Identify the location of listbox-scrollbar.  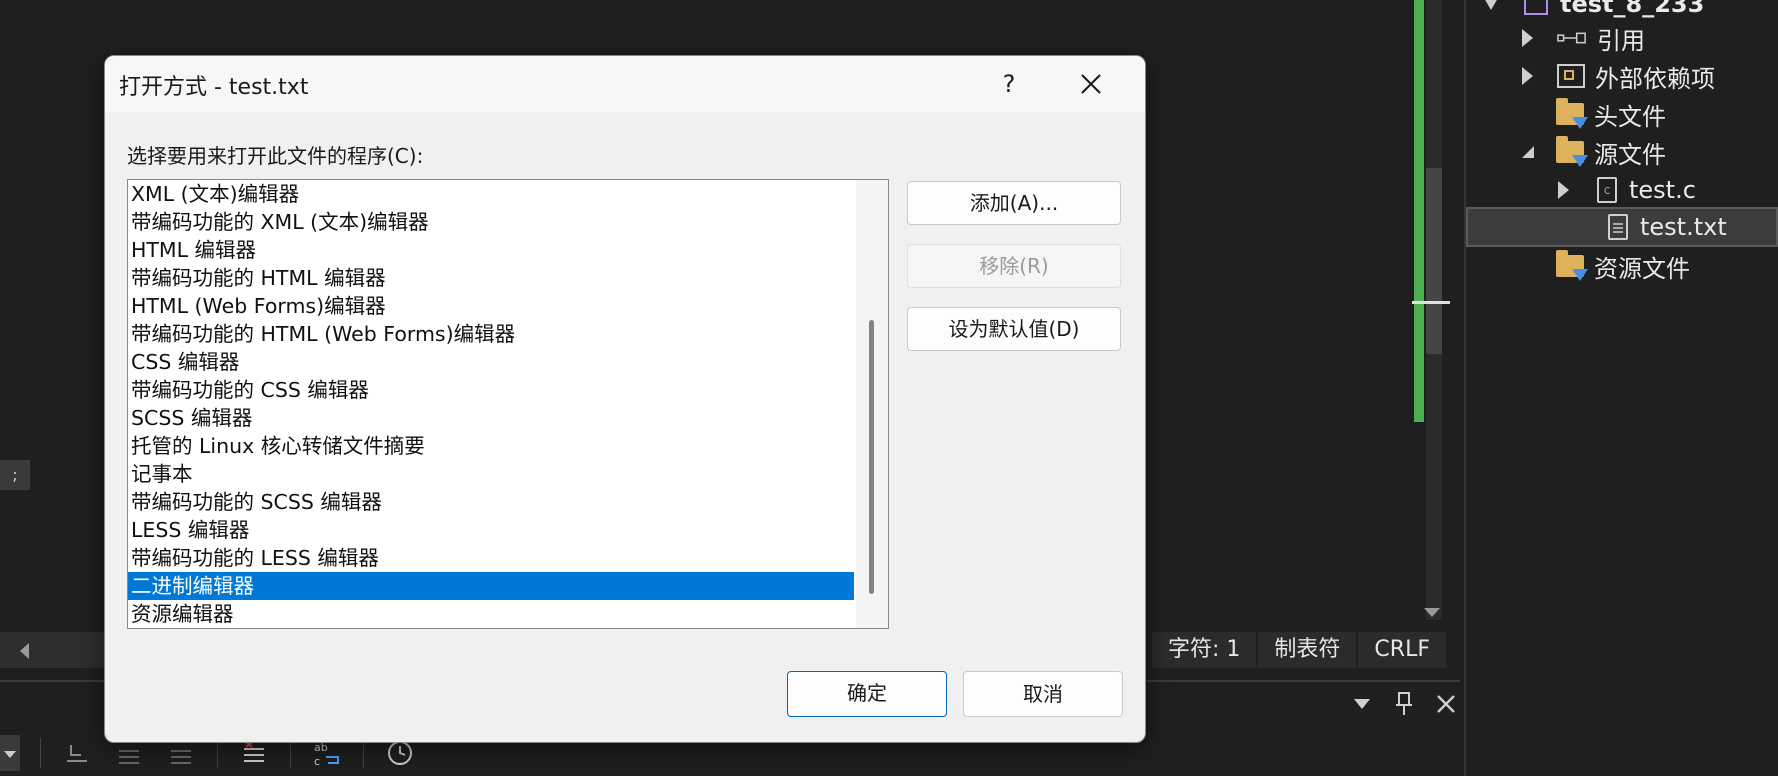
(872, 404).